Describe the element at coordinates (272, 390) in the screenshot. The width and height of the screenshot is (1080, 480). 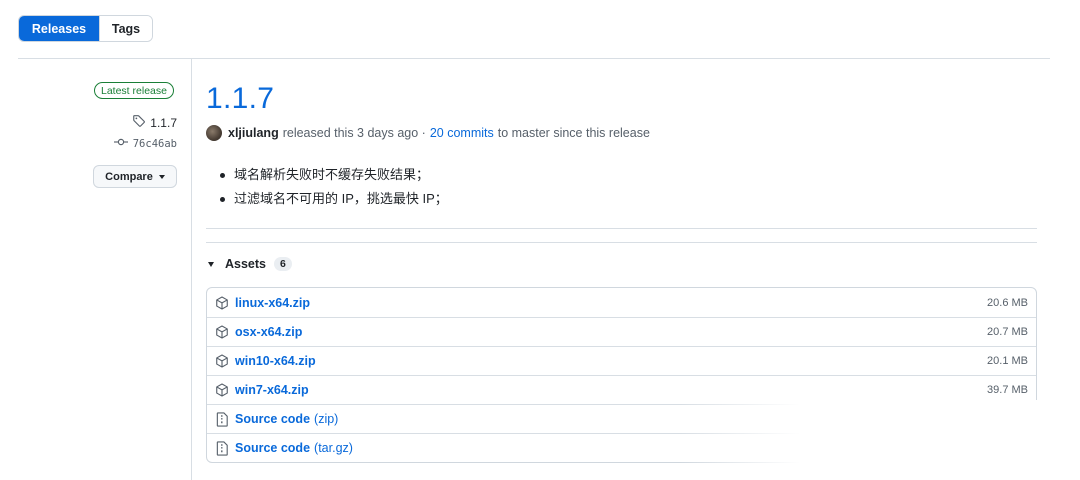
I see `asset-link: win7-x64.zip` at that location.